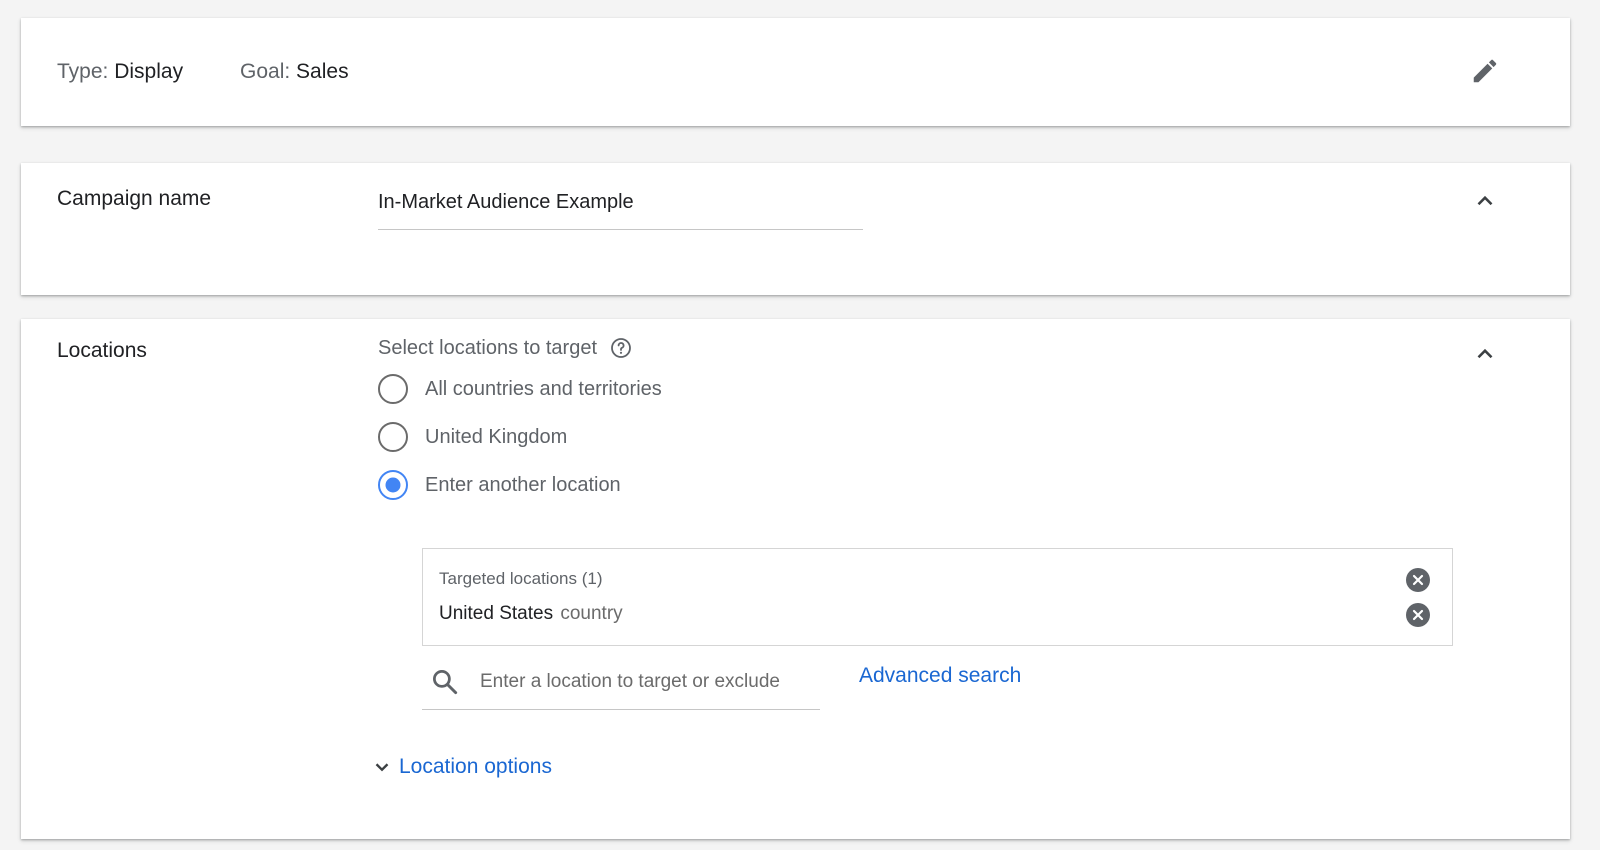 This screenshot has height=850, width=1600. What do you see at coordinates (620, 229) in the screenshot?
I see `campaign-name-underline` at bounding box center [620, 229].